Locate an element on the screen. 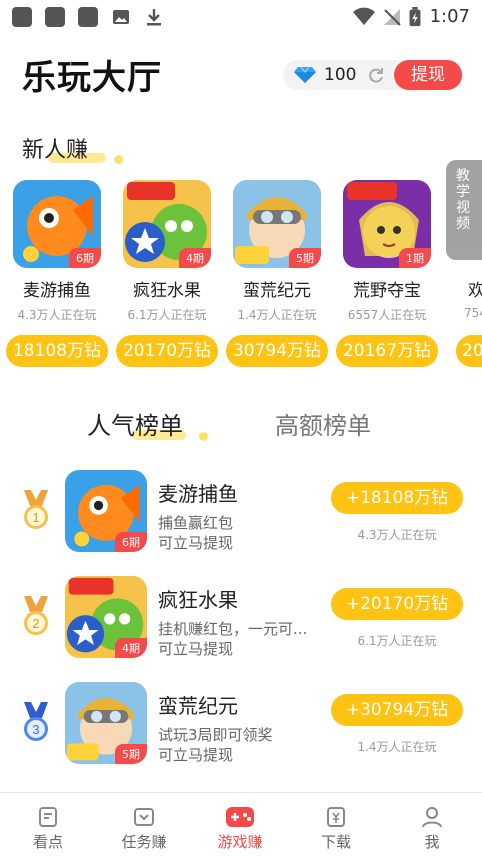 This screenshot has width=482, height=856. nav-item-profile: 我 is located at coordinates (432, 824).